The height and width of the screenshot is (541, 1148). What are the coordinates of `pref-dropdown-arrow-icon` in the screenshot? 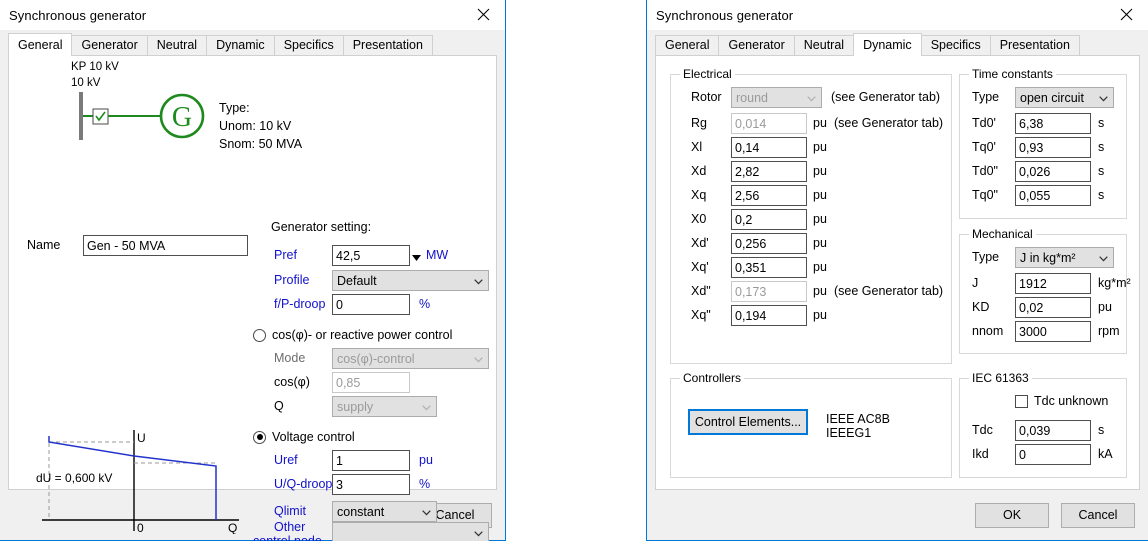 It's located at (416, 256).